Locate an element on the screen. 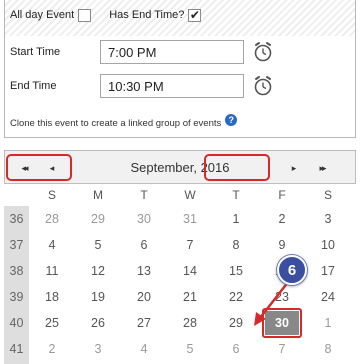 This screenshot has width=360, height=364. calendar-day: 10 is located at coordinates (328, 245).